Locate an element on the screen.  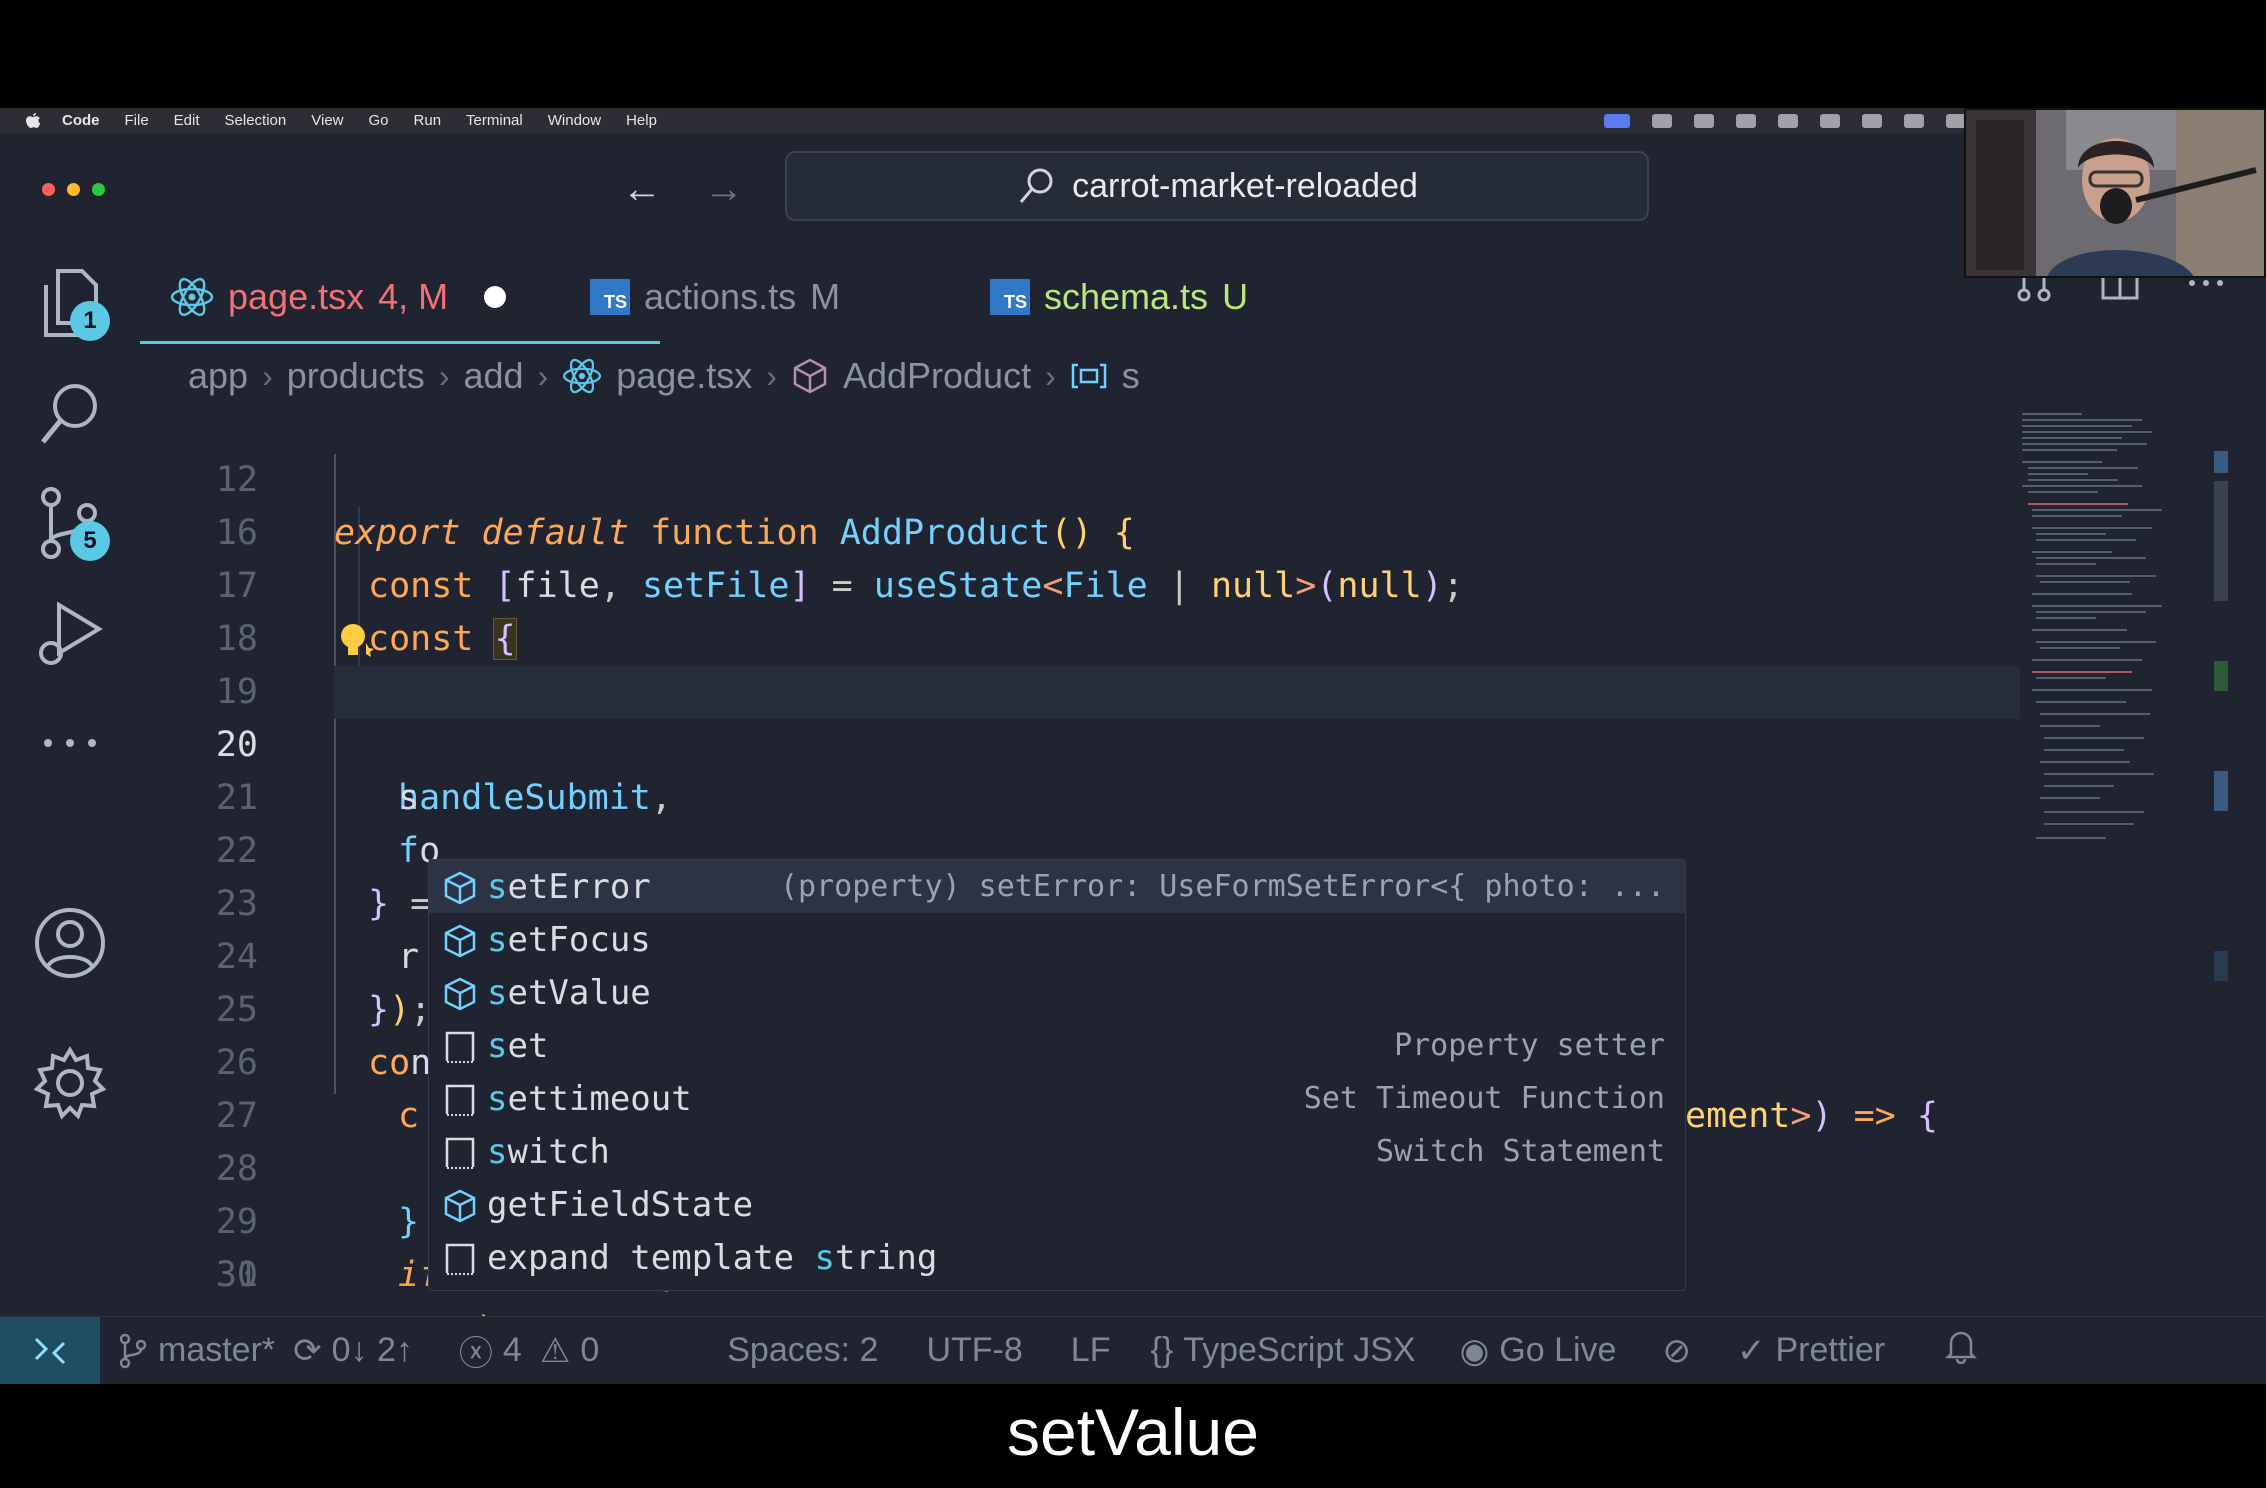
breadcrumb-item: AddProduct is located at coordinates (937, 376).